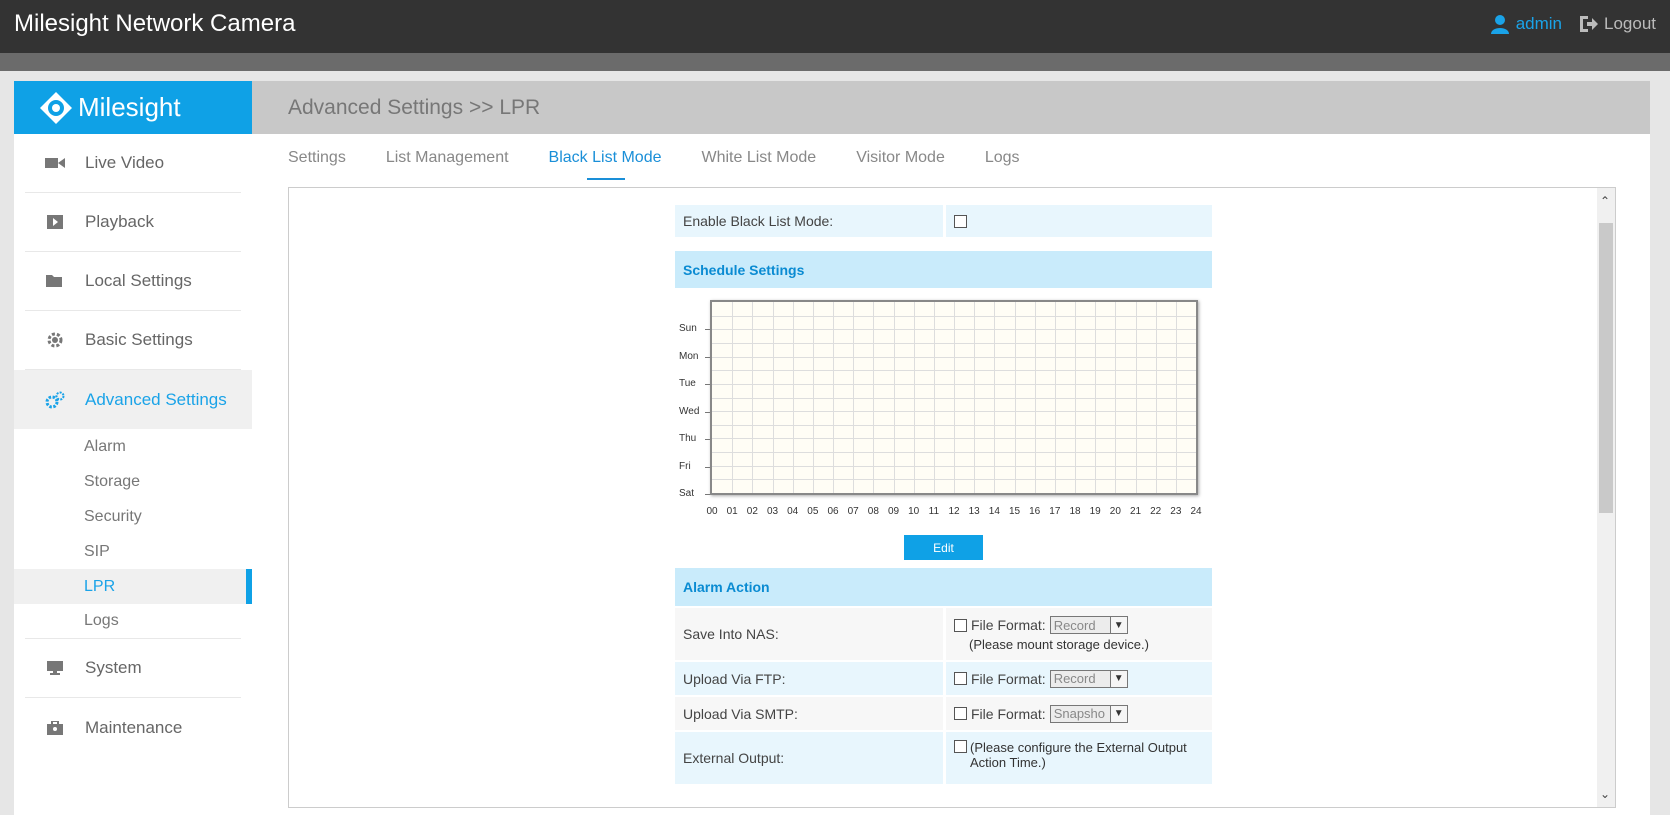  What do you see at coordinates (809, 678) in the screenshot?
I see `ftp-label: Upload Via FTP:` at bounding box center [809, 678].